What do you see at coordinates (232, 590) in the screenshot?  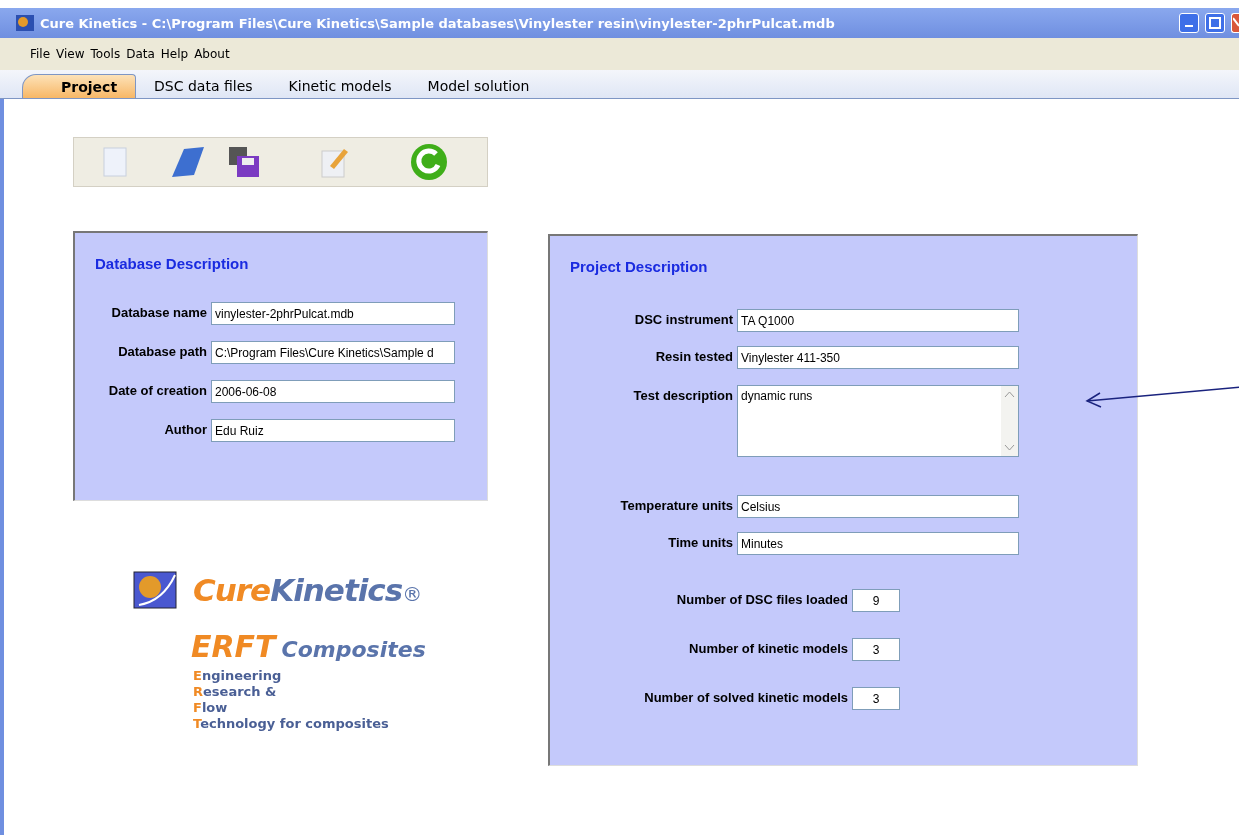 I see `logo-text: Cure` at bounding box center [232, 590].